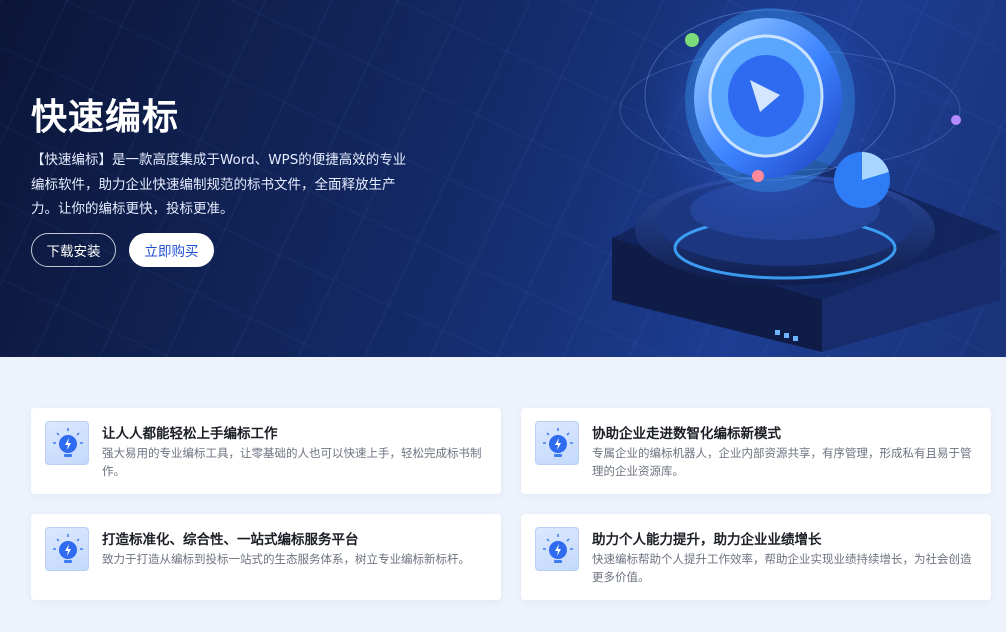 This screenshot has height=632, width=1006. I want to click on page-title: 快速编标, so click(105, 117).